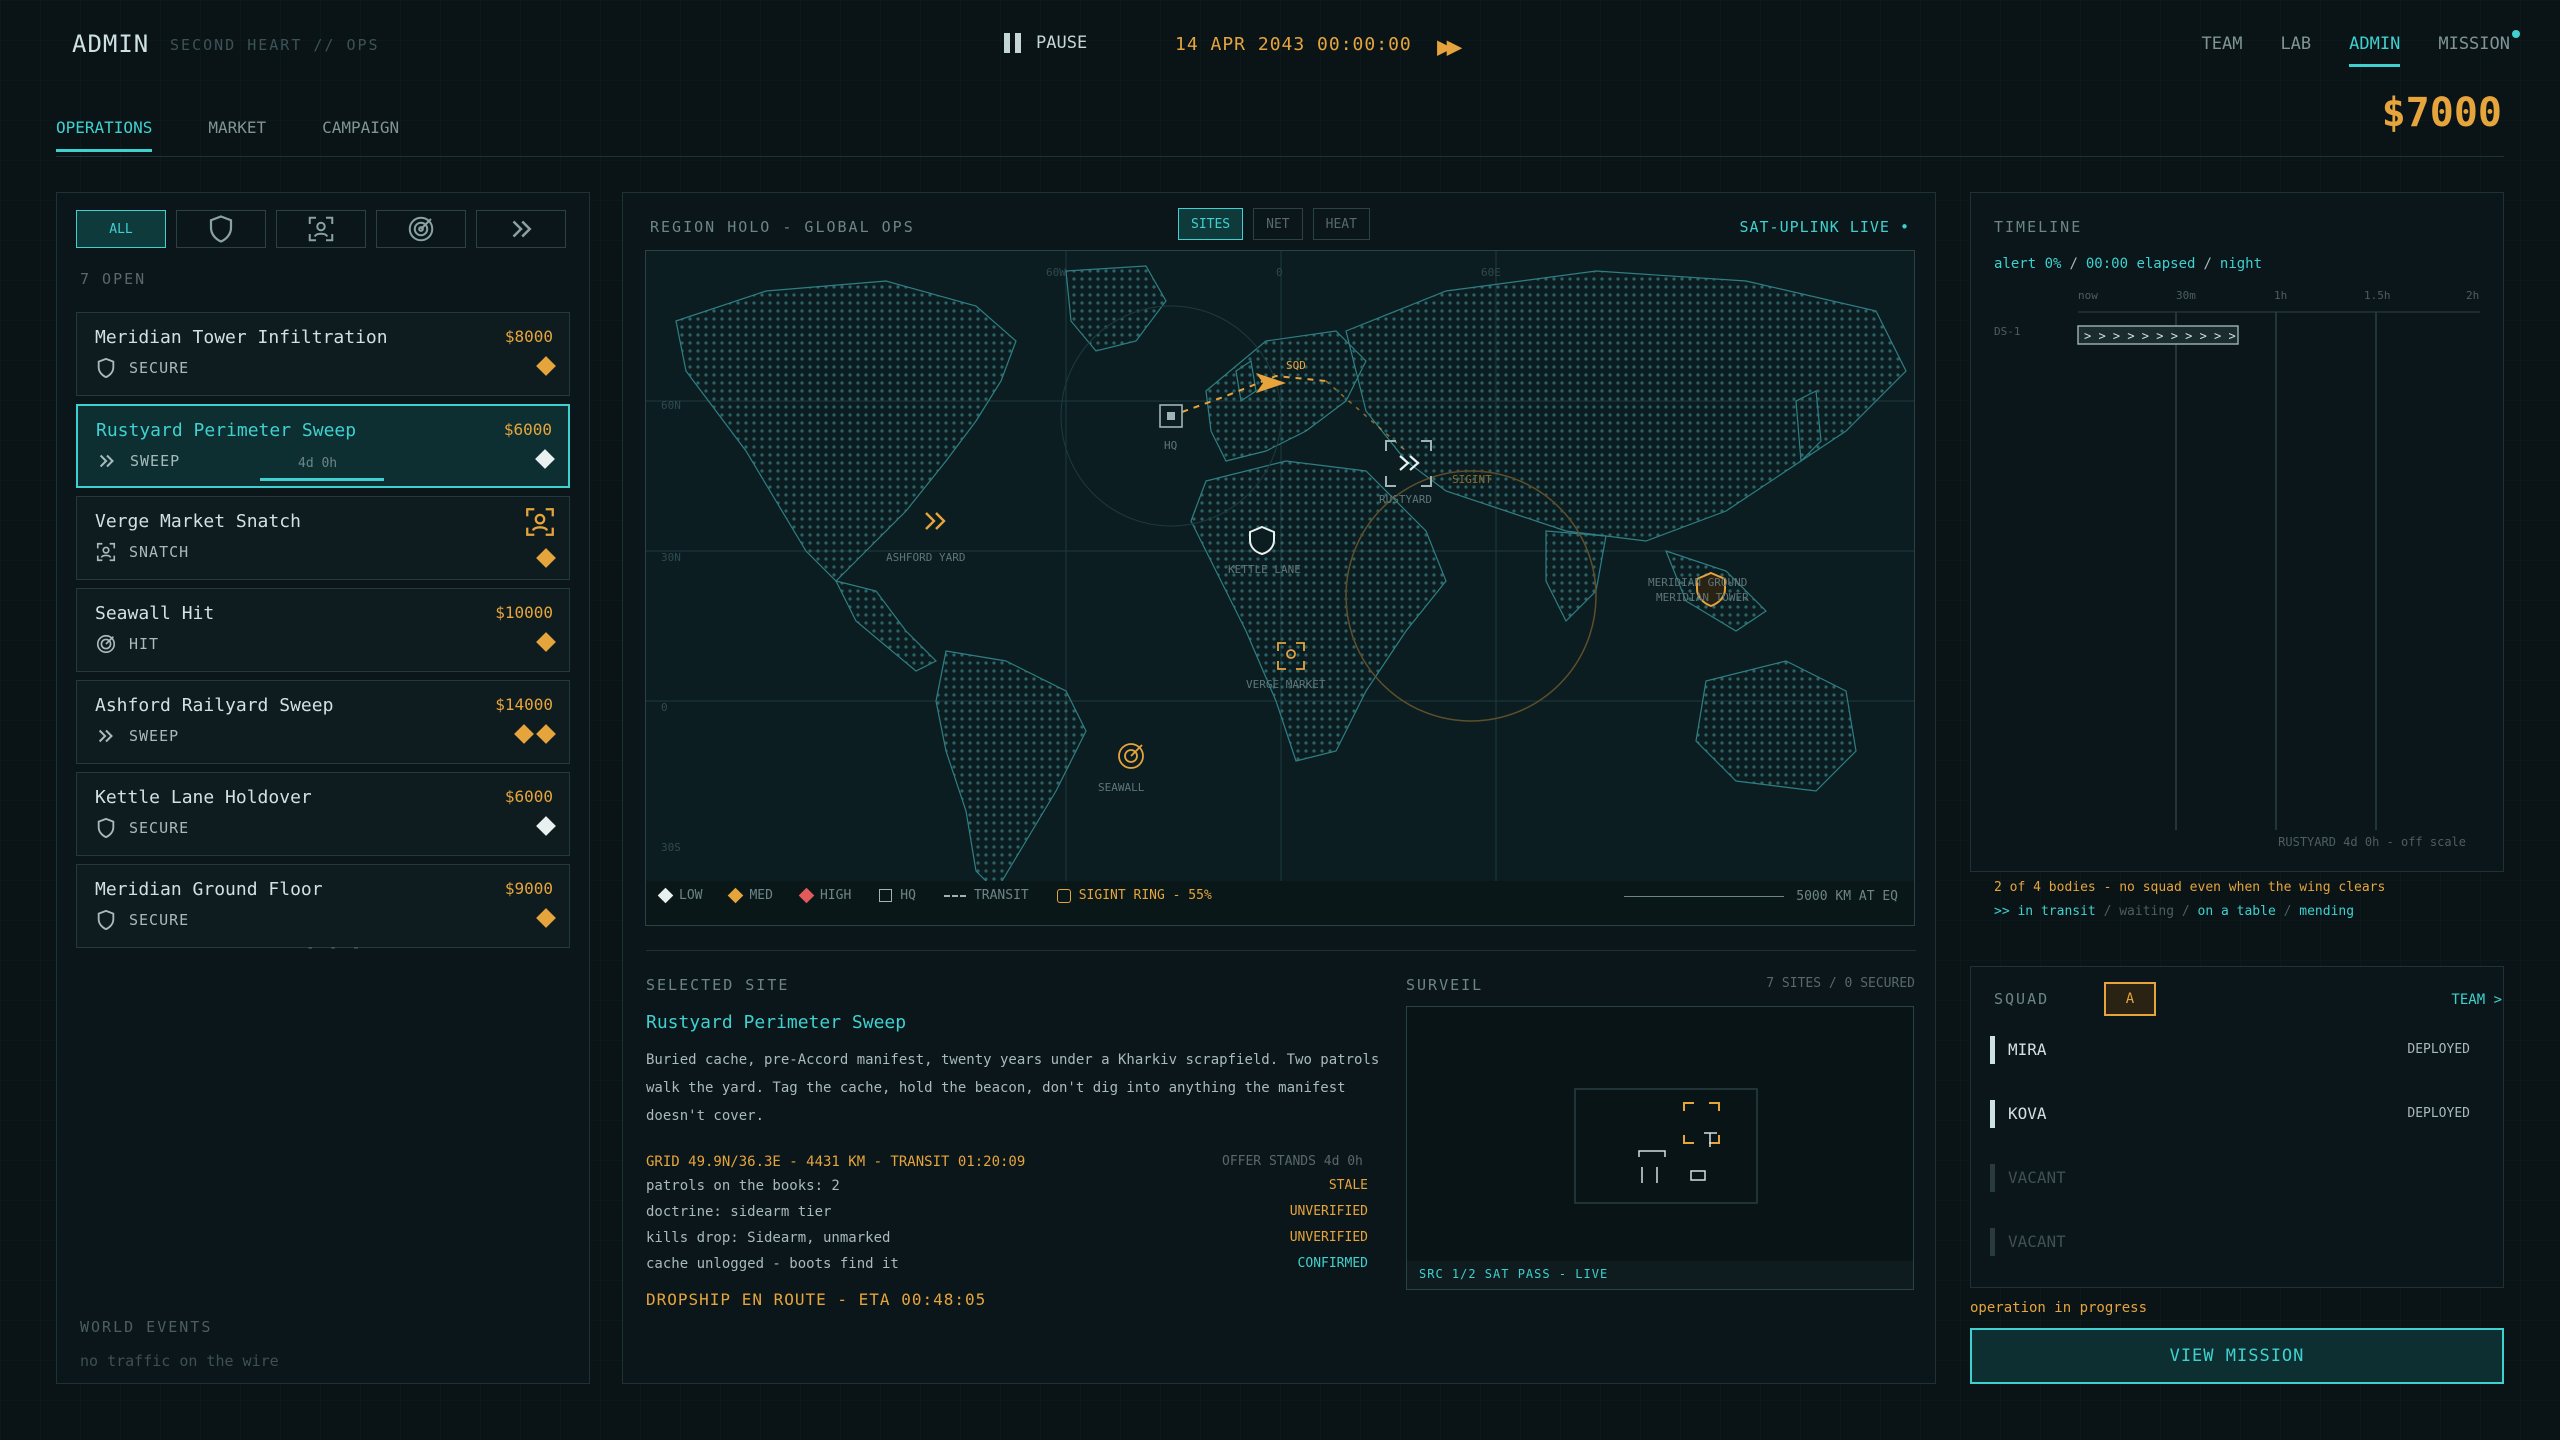  Describe the element at coordinates (2230, 1051) in the screenshot. I see `squad-member: MIRA DEPLOYED` at that location.